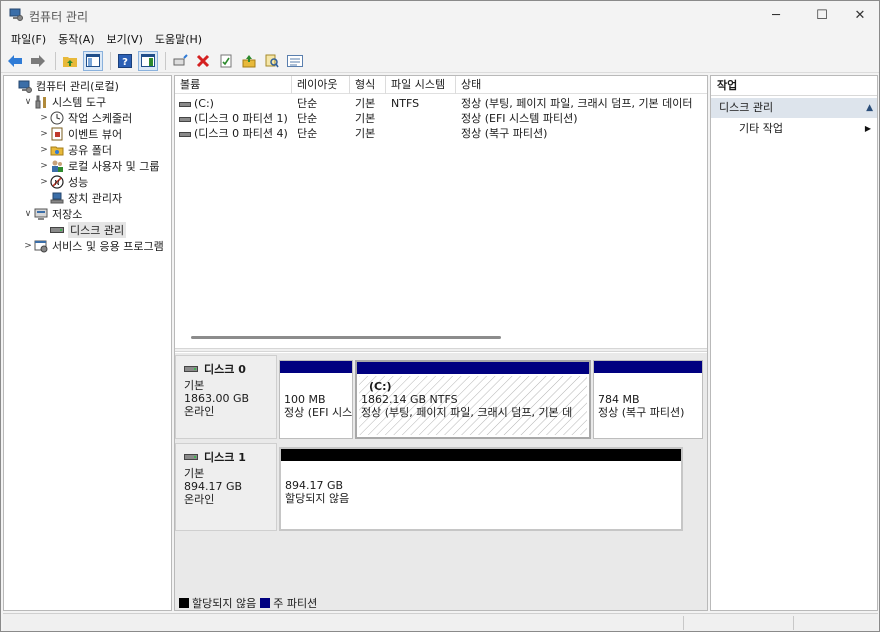 This screenshot has width=880, height=632. Describe the element at coordinates (683, 623) in the screenshot. I see `status-divider` at that location.